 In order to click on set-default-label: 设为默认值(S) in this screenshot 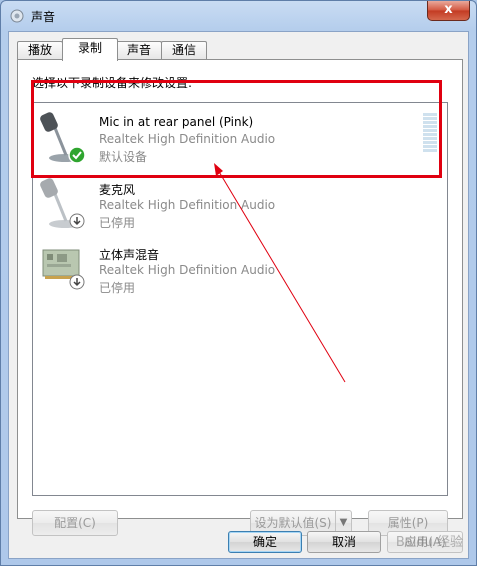, I will do `click(293, 523)`.